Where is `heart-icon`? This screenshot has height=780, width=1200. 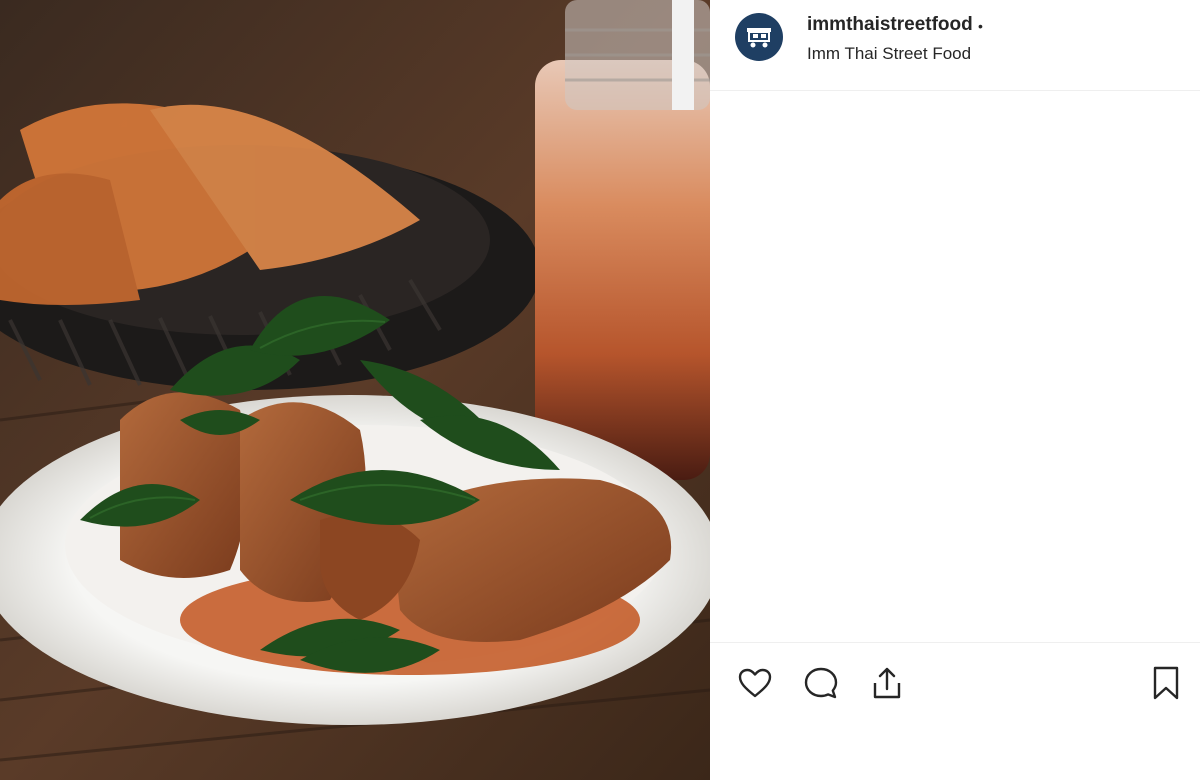 heart-icon is located at coordinates (755, 683).